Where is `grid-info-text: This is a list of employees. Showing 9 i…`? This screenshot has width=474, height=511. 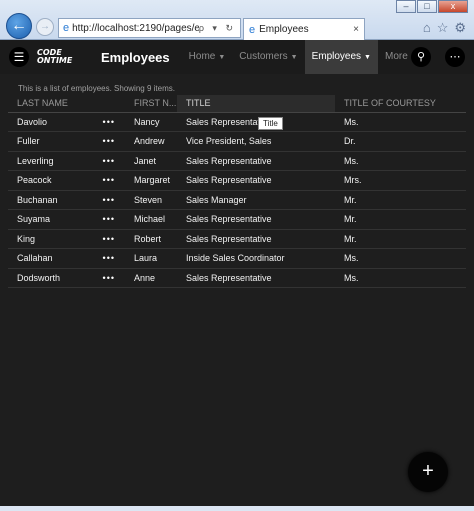 grid-info-text: This is a list of employees. Showing 9 i… is located at coordinates (96, 88).